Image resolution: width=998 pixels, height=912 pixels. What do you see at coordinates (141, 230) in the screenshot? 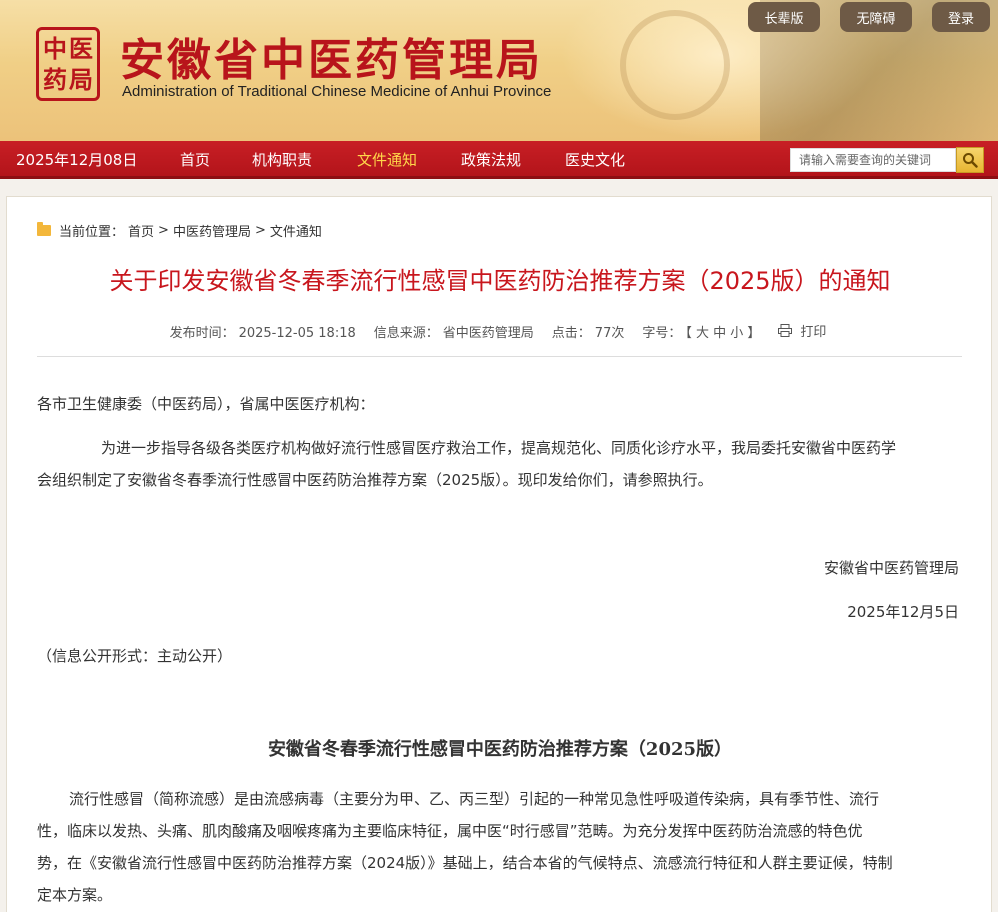
I see `breadcrumb-home: 首页` at bounding box center [141, 230].